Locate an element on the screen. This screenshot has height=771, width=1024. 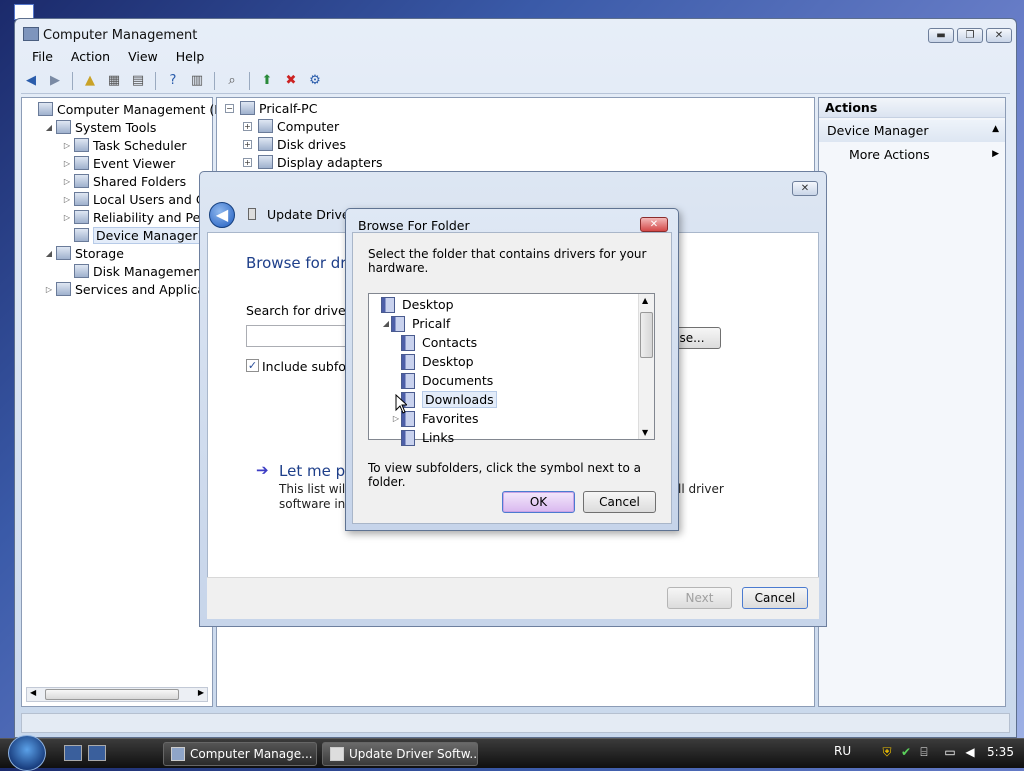
tree-item: Disk Management is located at coordinates (134, 271).